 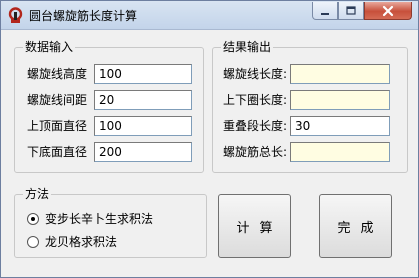 What do you see at coordinates (33, 218) in the screenshot?
I see `simpson-radio` at bounding box center [33, 218].